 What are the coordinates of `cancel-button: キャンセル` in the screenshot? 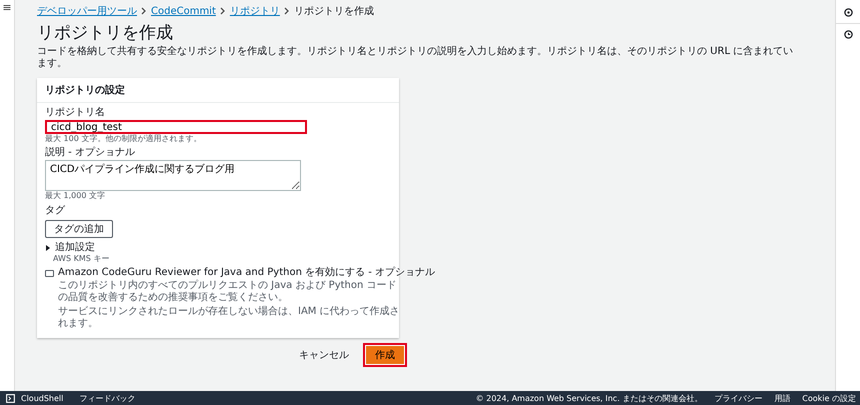 It's located at (324, 355).